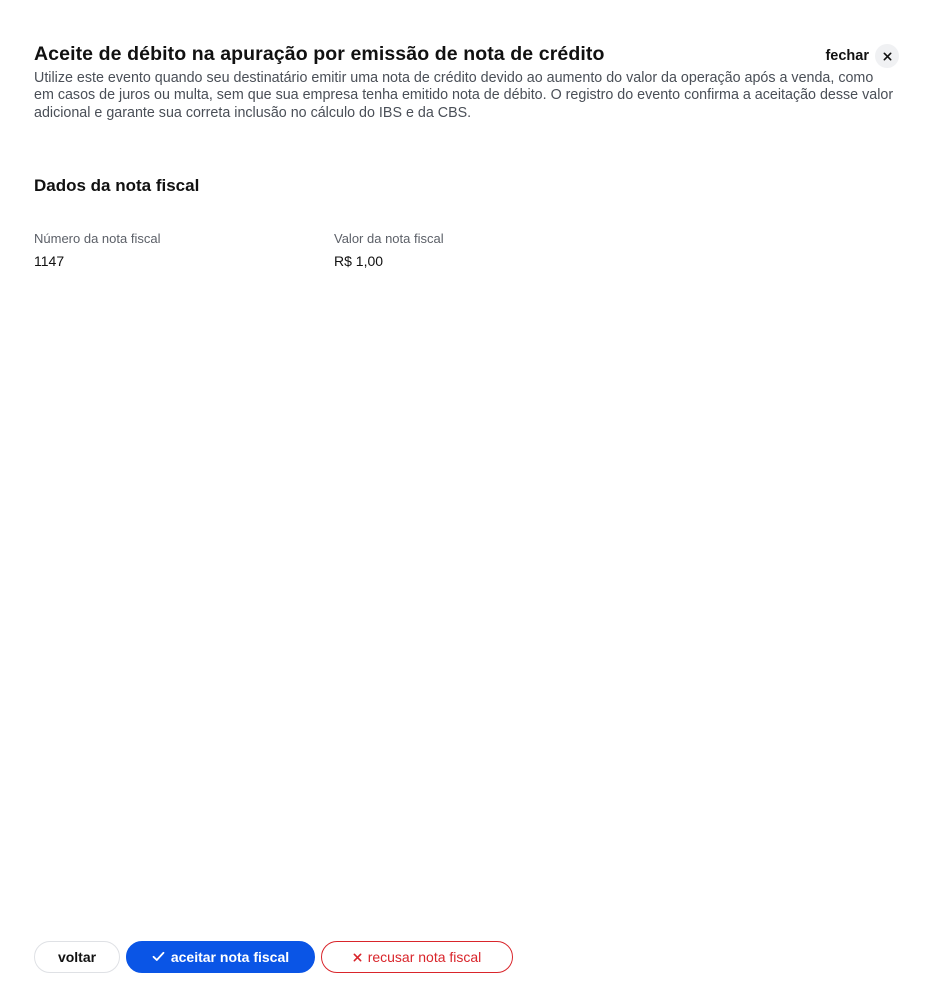 The height and width of the screenshot is (993, 933). I want to click on accept-invoice-button: aceitar nota fiscal, so click(220, 957).